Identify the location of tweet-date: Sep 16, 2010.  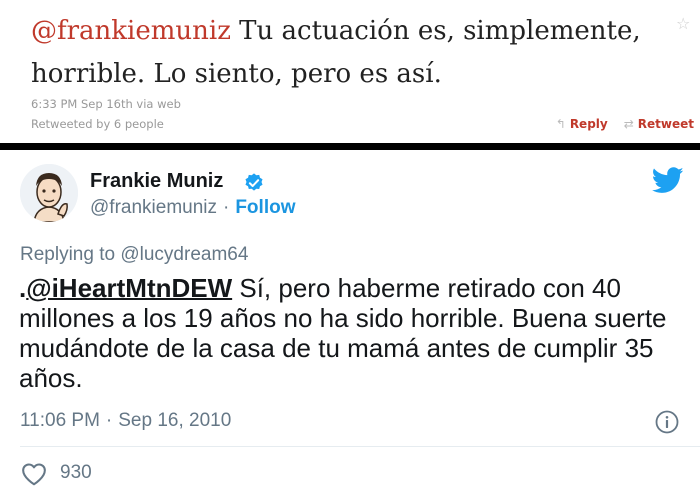
(175, 420).